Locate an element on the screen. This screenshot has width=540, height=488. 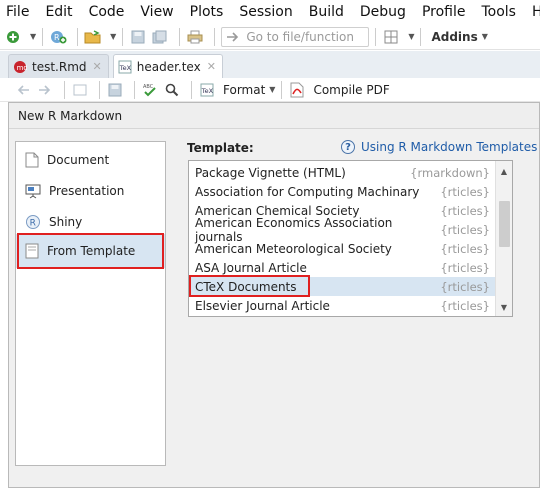
menu-code: Code is located at coordinates (107, 12).